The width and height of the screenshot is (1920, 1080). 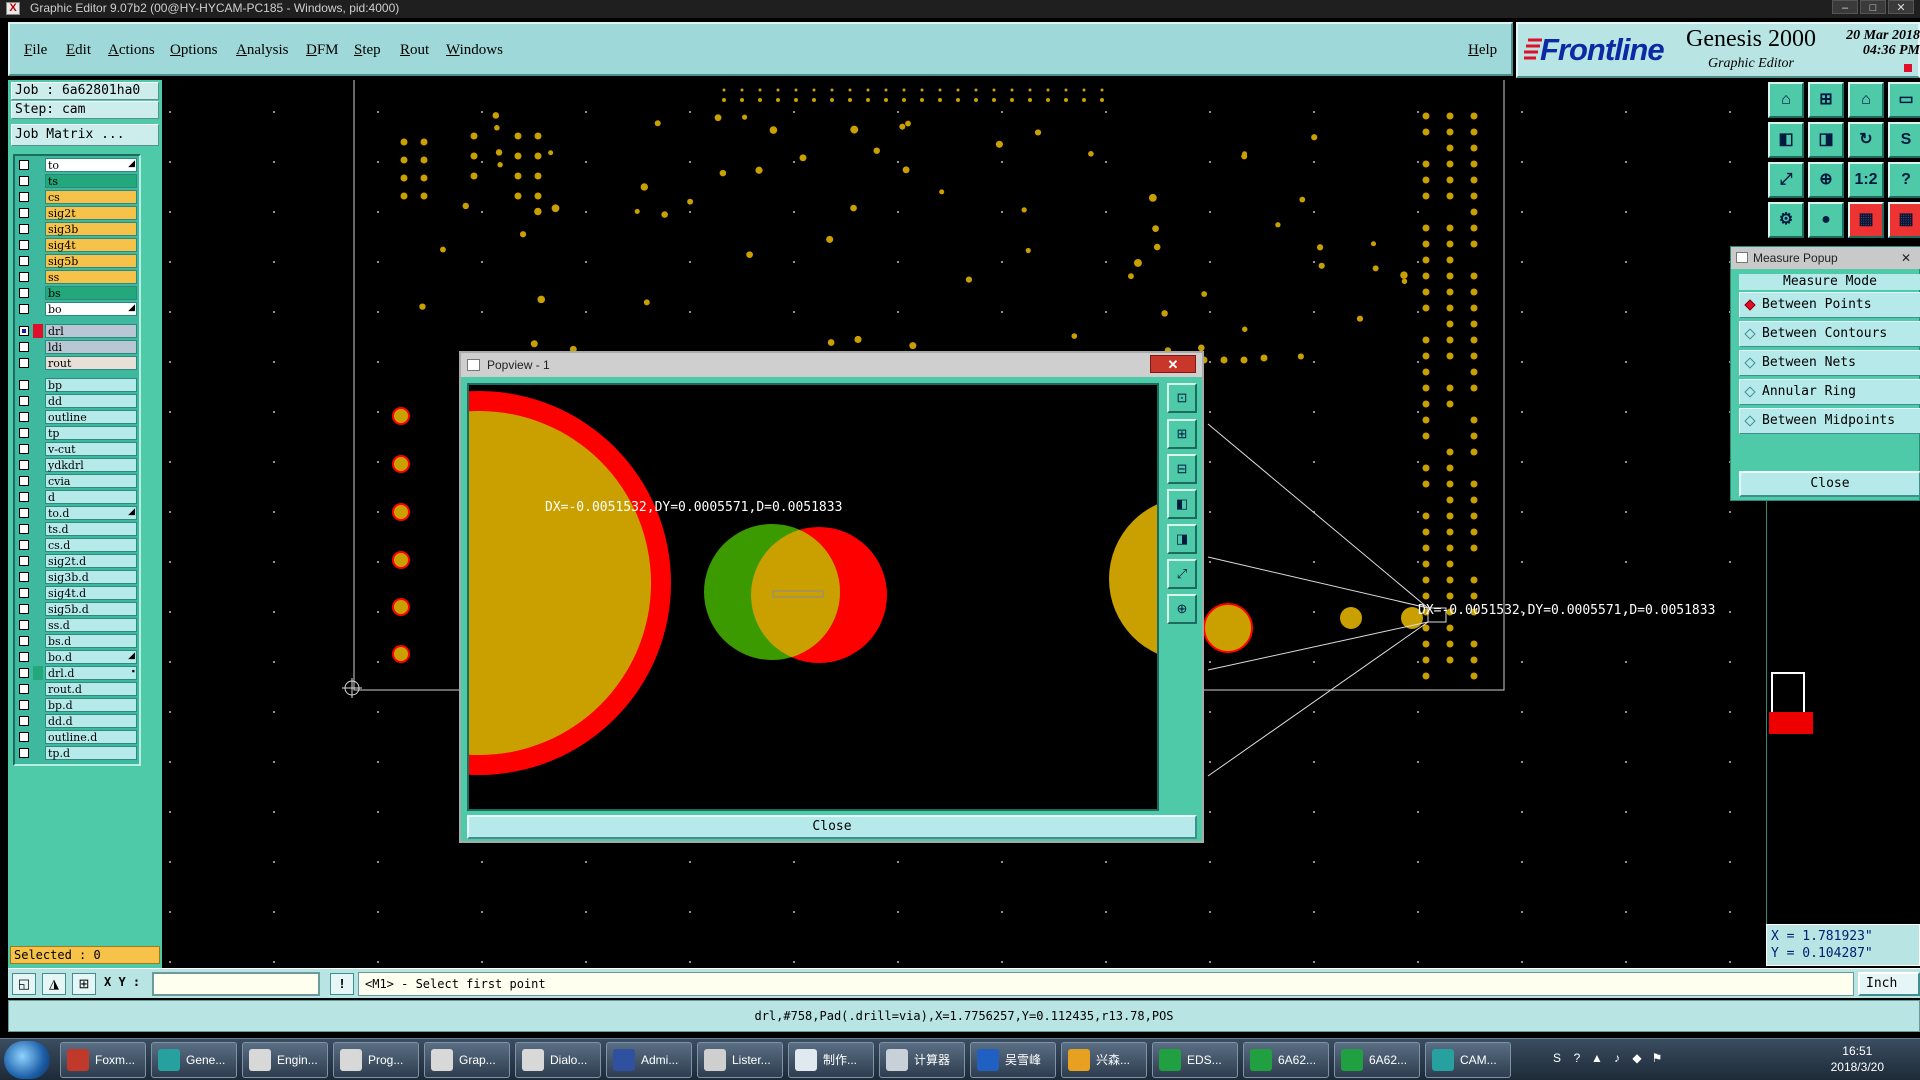 What do you see at coordinates (1657, 1058) in the screenshot?
I see `tray-flag-icon: ⚑` at bounding box center [1657, 1058].